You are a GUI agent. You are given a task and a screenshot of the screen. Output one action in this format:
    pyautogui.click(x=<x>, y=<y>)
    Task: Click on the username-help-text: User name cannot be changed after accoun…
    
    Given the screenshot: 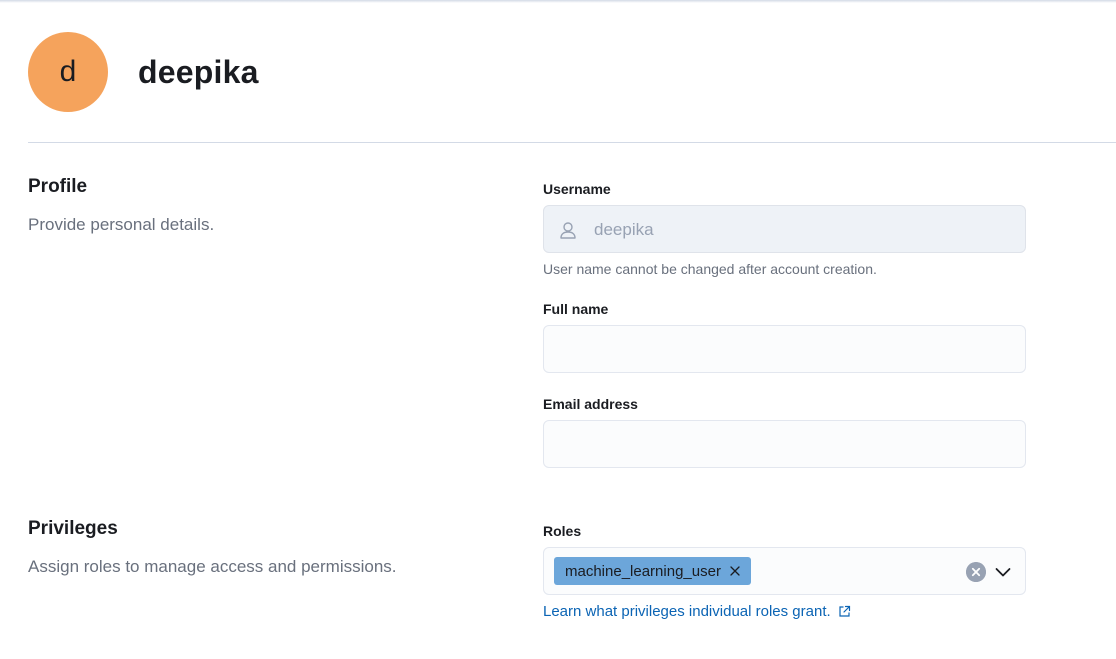 What is the action you would take?
    pyautogui.click(x=710, y=269)
    